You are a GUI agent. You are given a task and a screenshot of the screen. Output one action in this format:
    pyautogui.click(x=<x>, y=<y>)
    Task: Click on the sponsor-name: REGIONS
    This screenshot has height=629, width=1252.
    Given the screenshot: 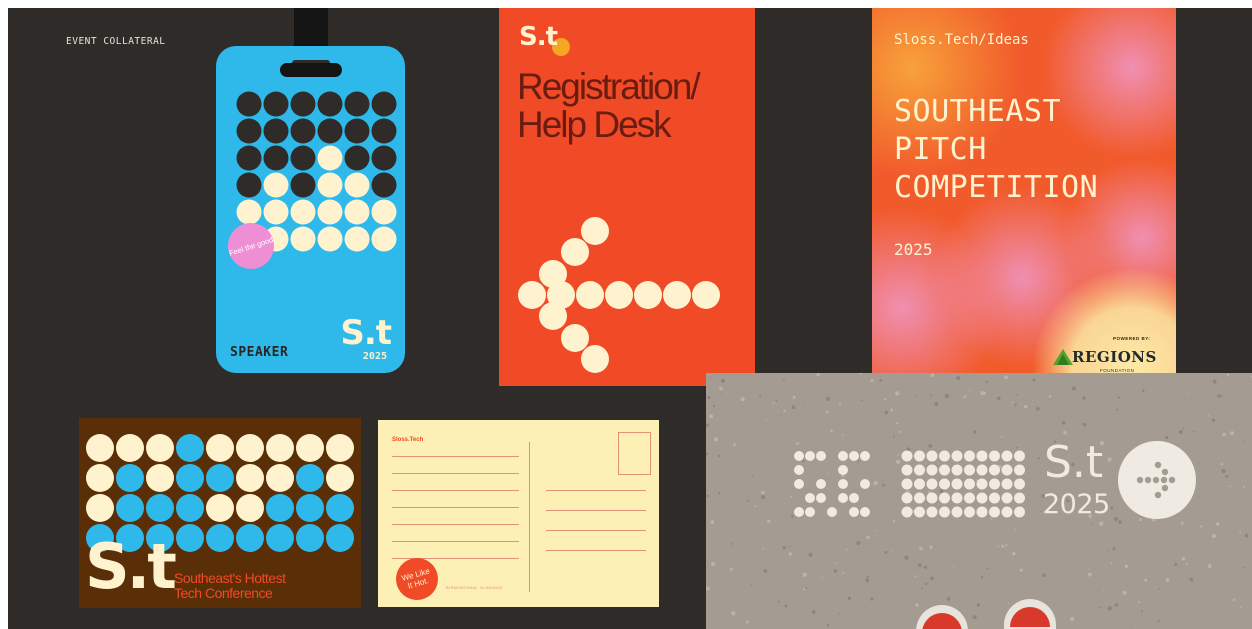 What is the action you would take?
    pyautogui.click(x=1114, y=357)
    